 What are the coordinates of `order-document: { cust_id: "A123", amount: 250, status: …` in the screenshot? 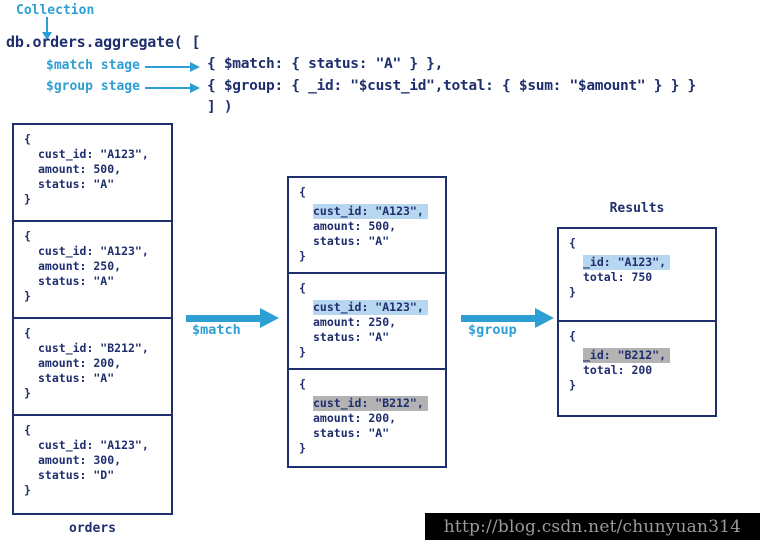 It's located at (92, 270).